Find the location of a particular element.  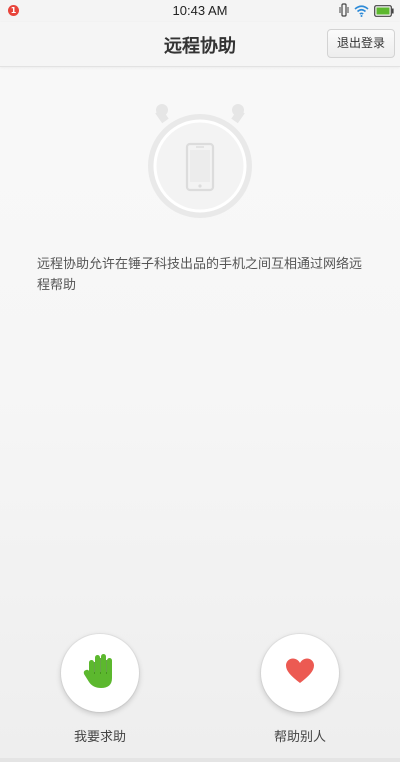

help-others-action: 帮助别人 is located at coordinates (300, 689).